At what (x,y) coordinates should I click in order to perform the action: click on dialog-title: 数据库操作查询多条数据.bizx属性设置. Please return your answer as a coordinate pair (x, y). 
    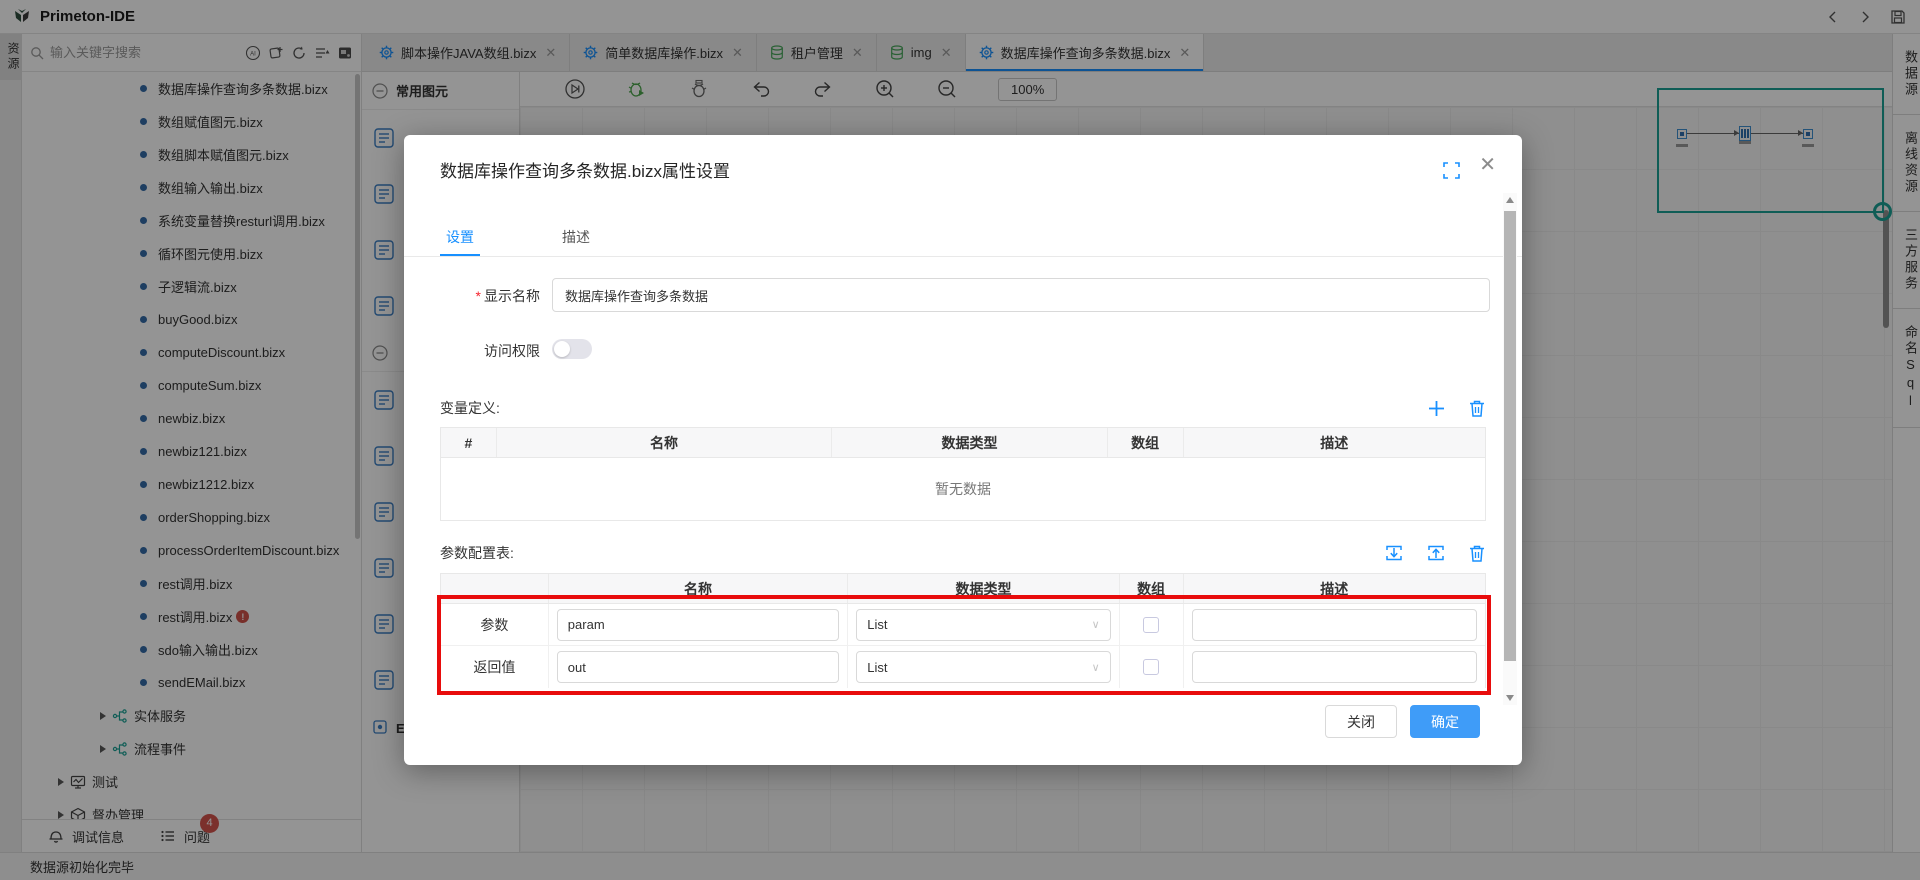
    Looking at the image, I should click on (585, 171).